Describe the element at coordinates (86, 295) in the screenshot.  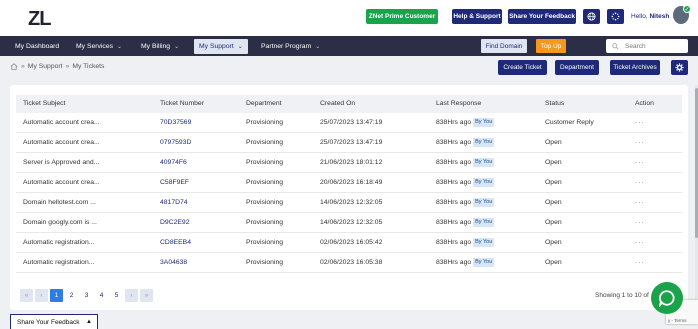
I see `page-button-3: 3` at that location.